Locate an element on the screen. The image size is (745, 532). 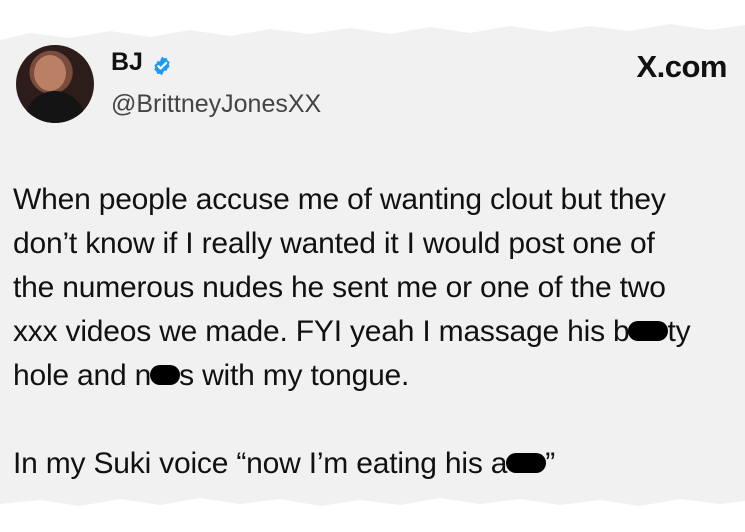
profile-handle: @BrittneyJonesXX is located at coordinates (216, 104).